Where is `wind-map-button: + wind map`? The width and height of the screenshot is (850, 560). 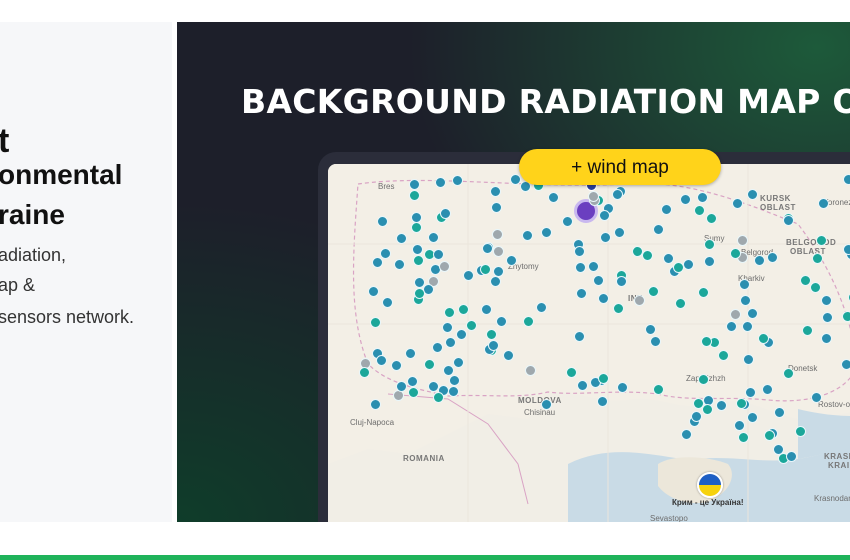 wind-map-button: + wind map is located at coordinates (620, 167).